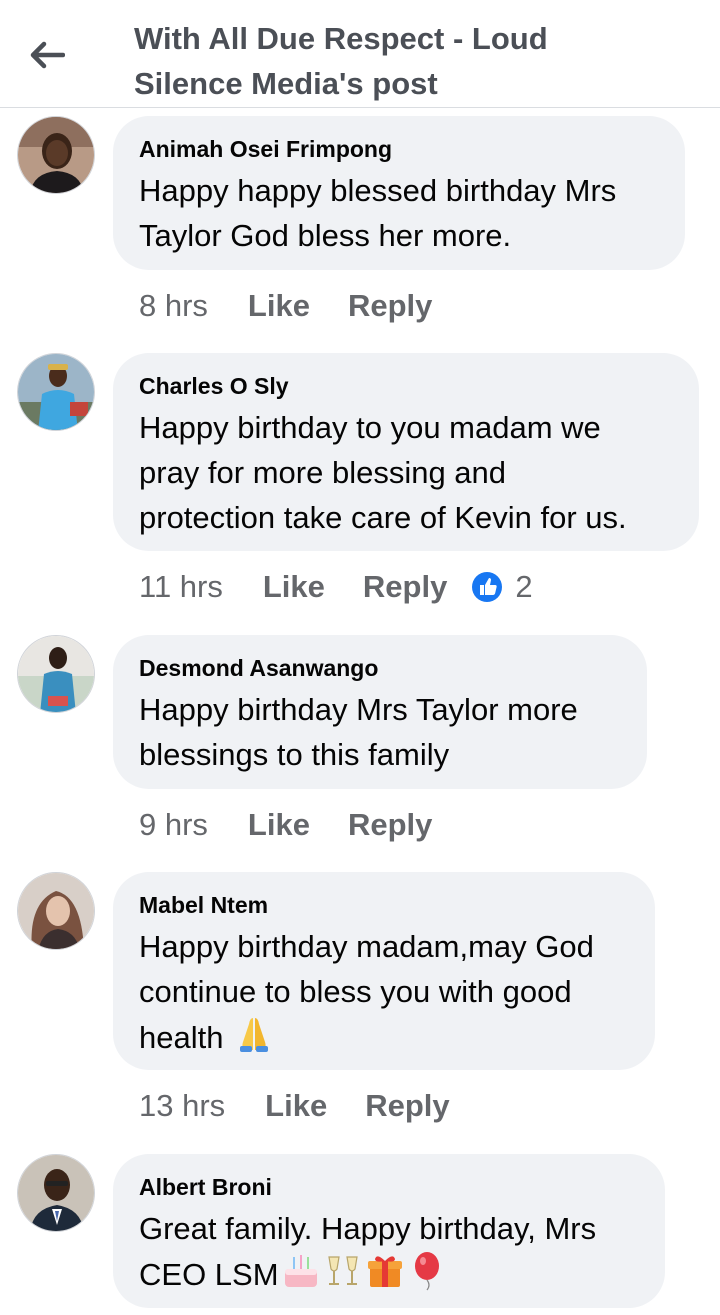 Image resolution: width=720 pixels, height=1315 pixels. I want to click on arrow-left-icon, so click(47, 55).